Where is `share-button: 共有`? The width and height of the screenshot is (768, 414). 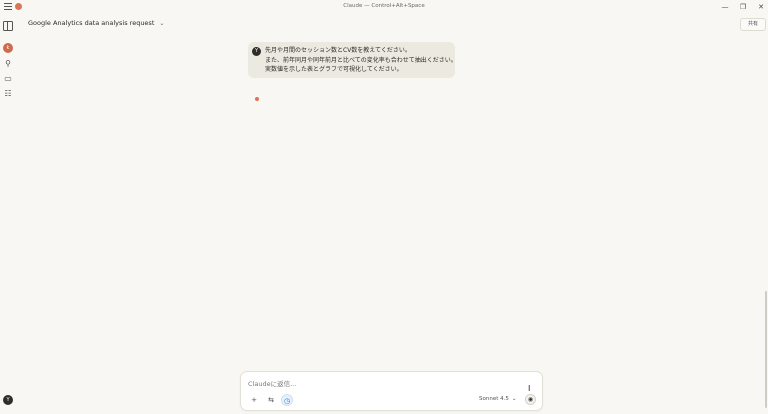 share-button: 共有 is located at coordinates (753, 24).